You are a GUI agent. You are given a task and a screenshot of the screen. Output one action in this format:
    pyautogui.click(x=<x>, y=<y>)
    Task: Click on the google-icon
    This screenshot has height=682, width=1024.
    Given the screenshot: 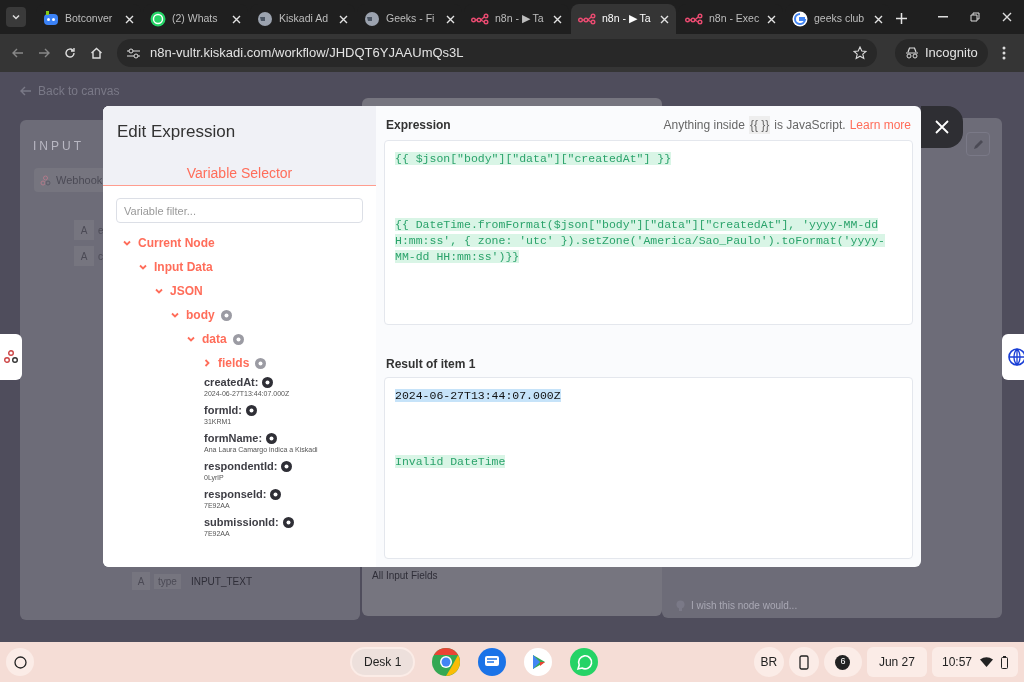 What is the action you would take?
    pyautogui.click(x=800, y=19)
    